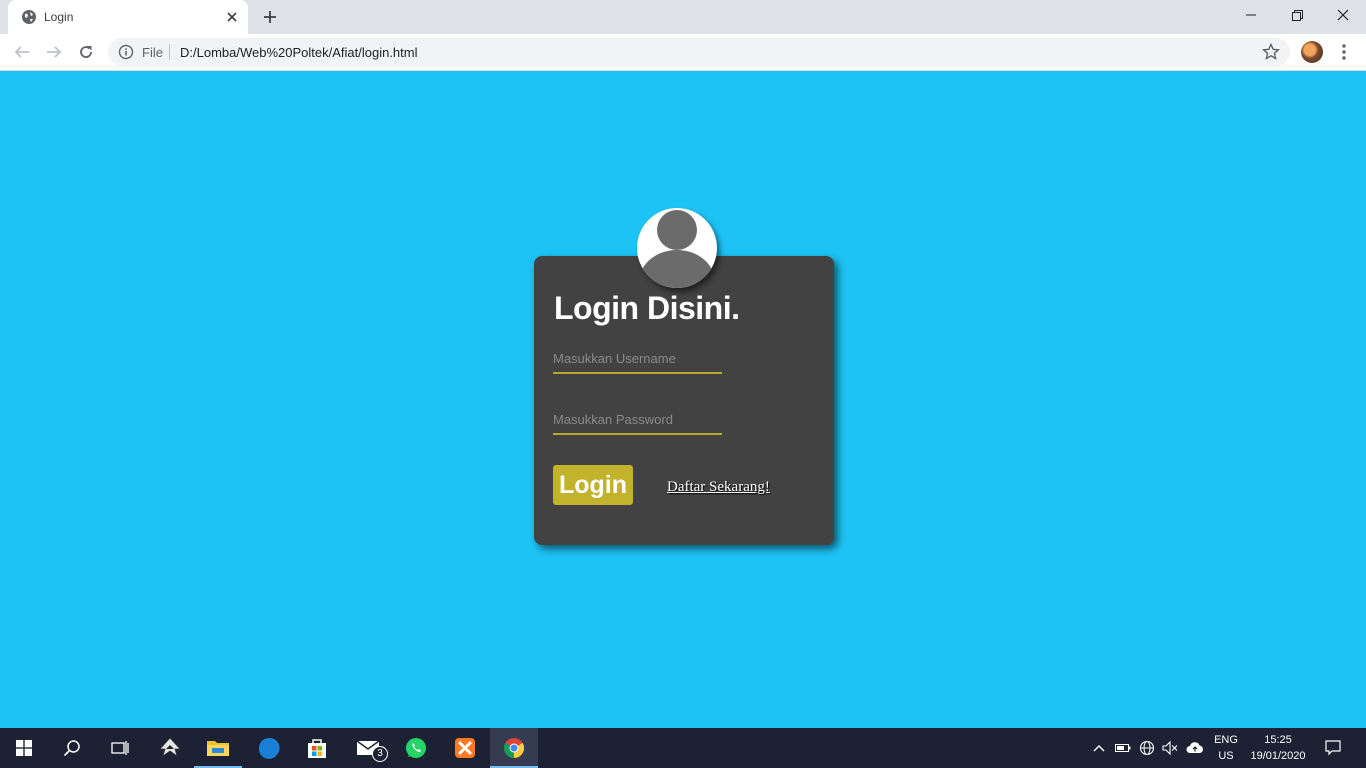 Image resolution: width=1366 pixels, height=768 pixels. I want to click on whatsapp-icon, so click(416, 748).